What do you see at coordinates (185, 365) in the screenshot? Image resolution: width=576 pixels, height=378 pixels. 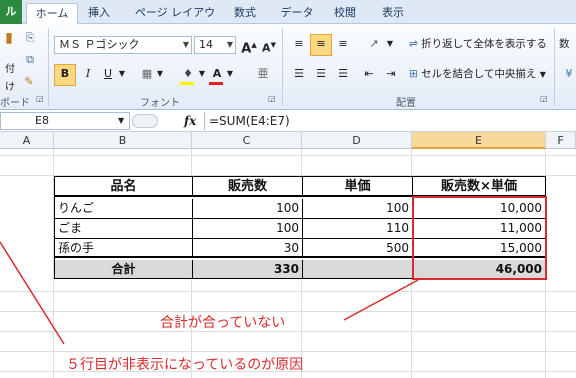 I see `annotation-hidden-row: ５行目が非表示になっているのが原因` at bounding box center [185, 365].